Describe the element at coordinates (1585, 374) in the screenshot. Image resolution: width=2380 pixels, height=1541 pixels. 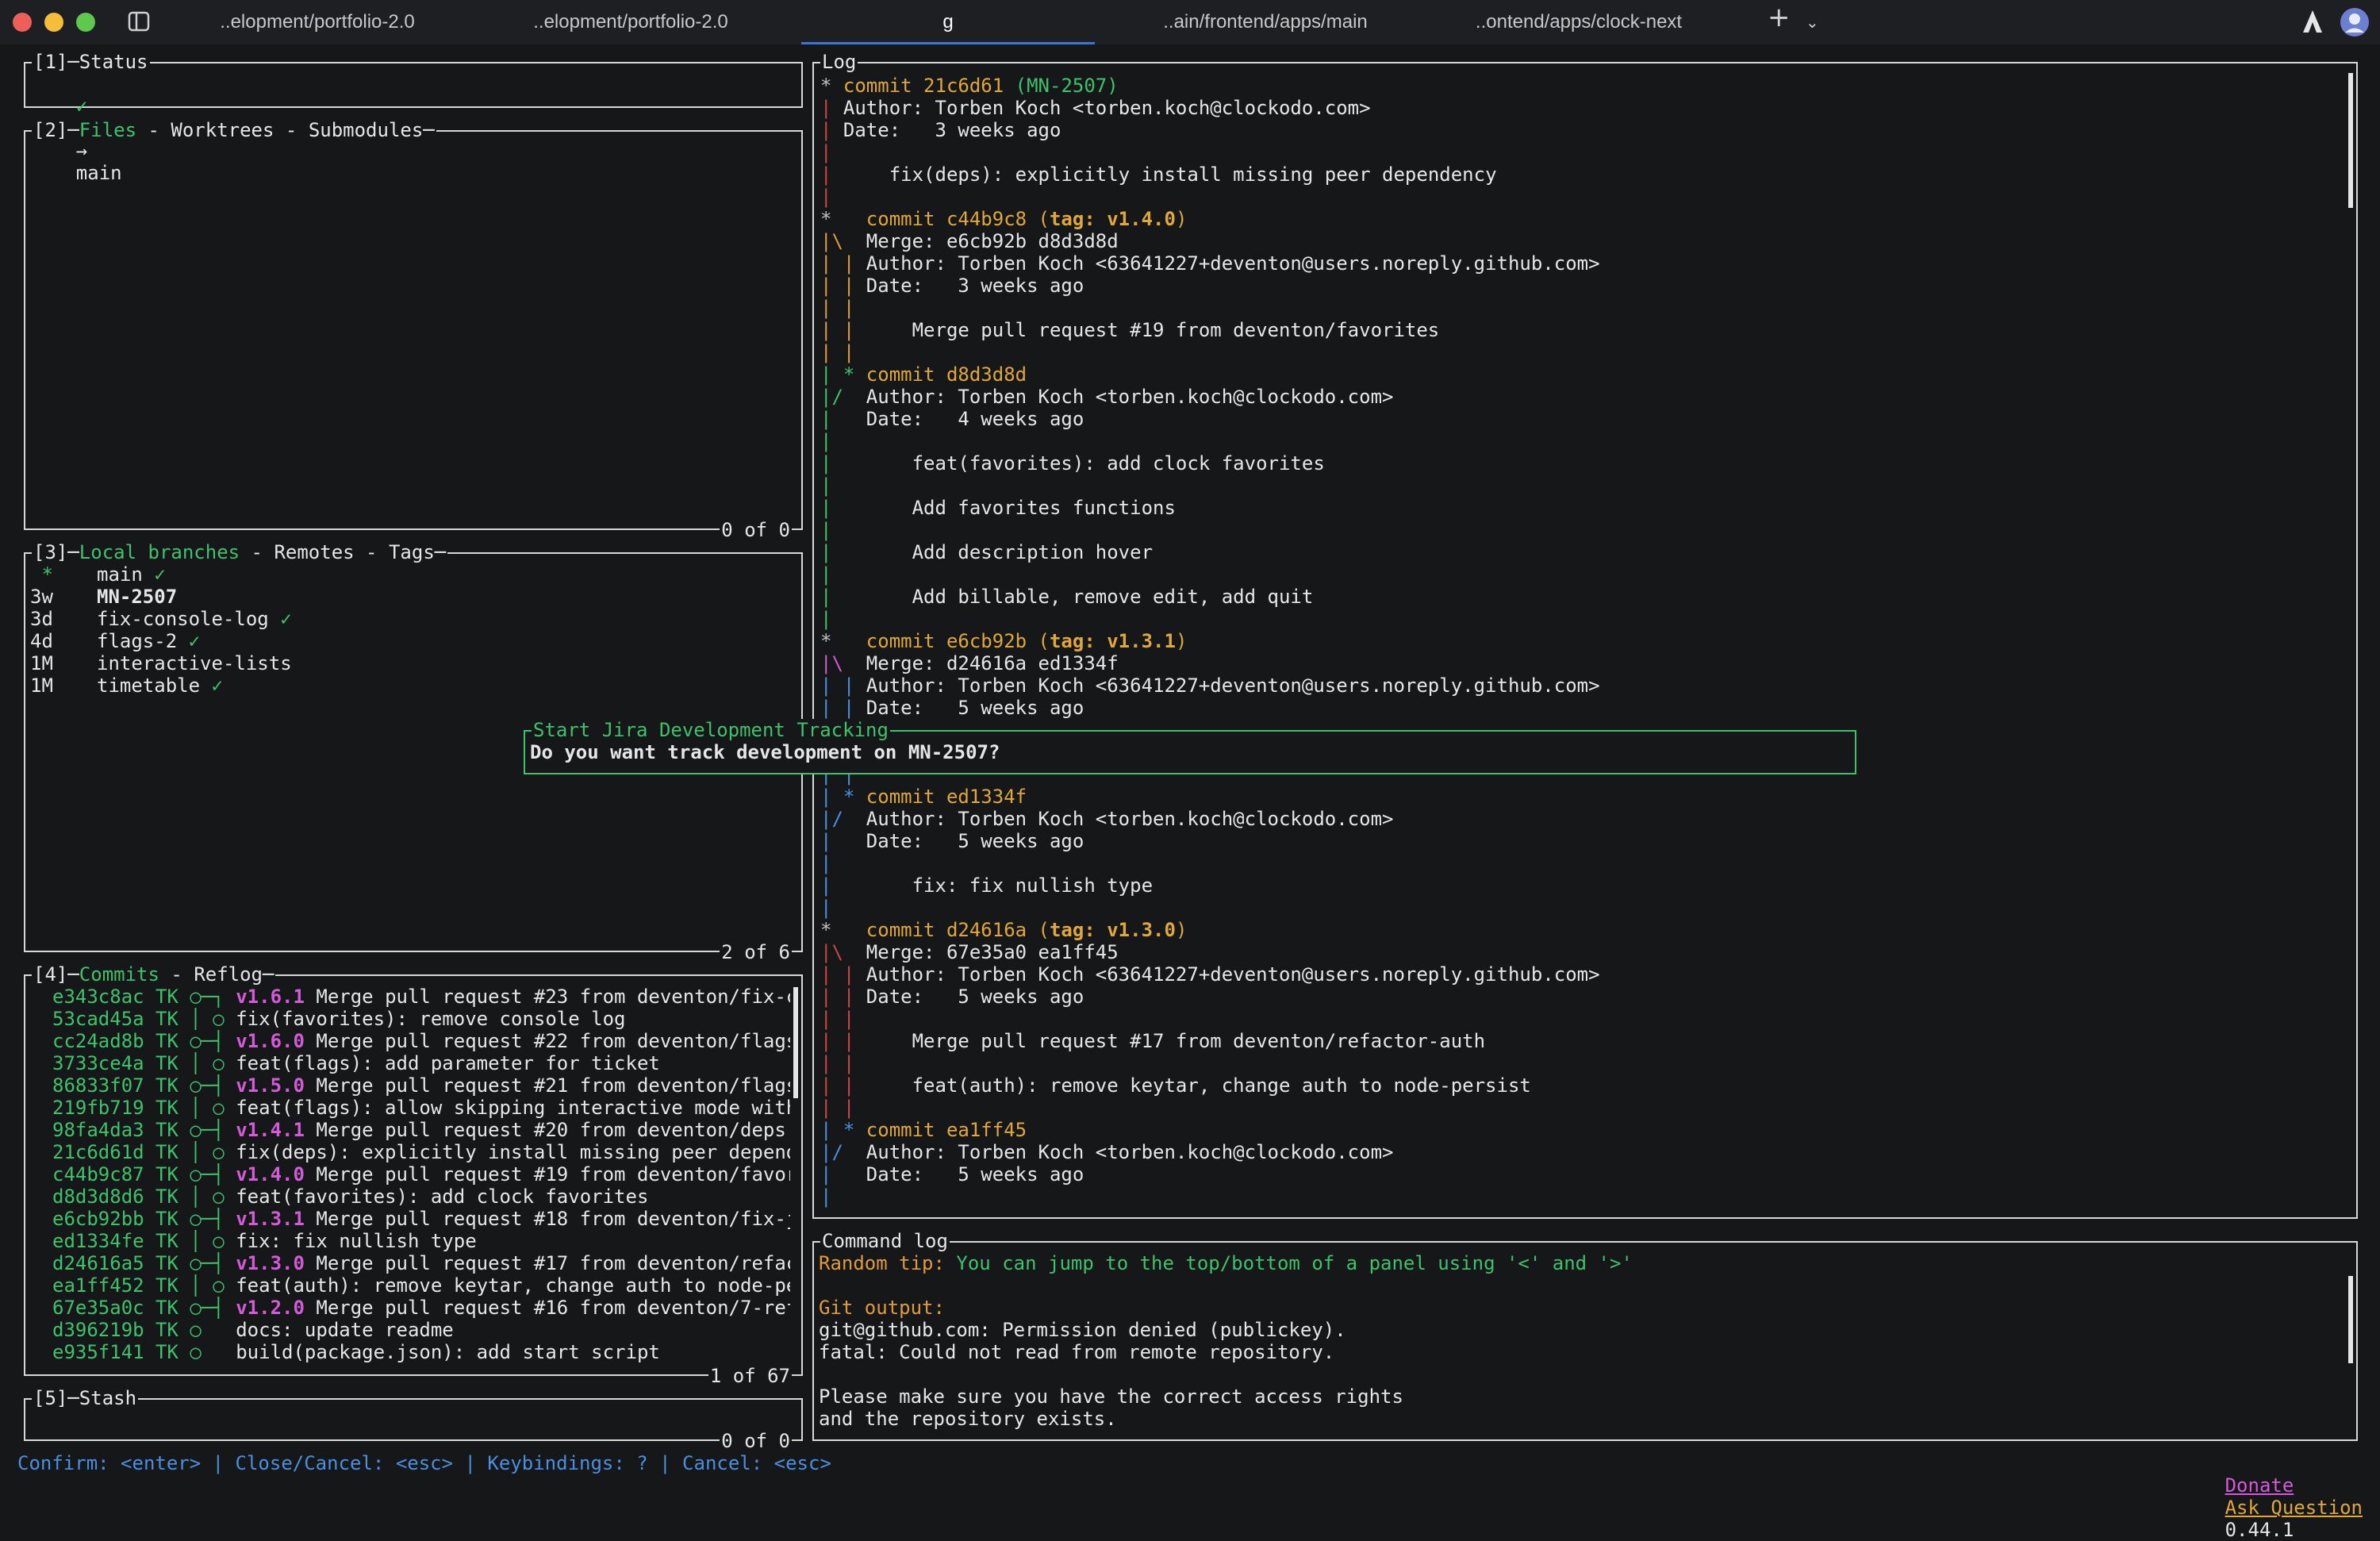
I see `log-line: | * commit d8d3d8d` at that location.